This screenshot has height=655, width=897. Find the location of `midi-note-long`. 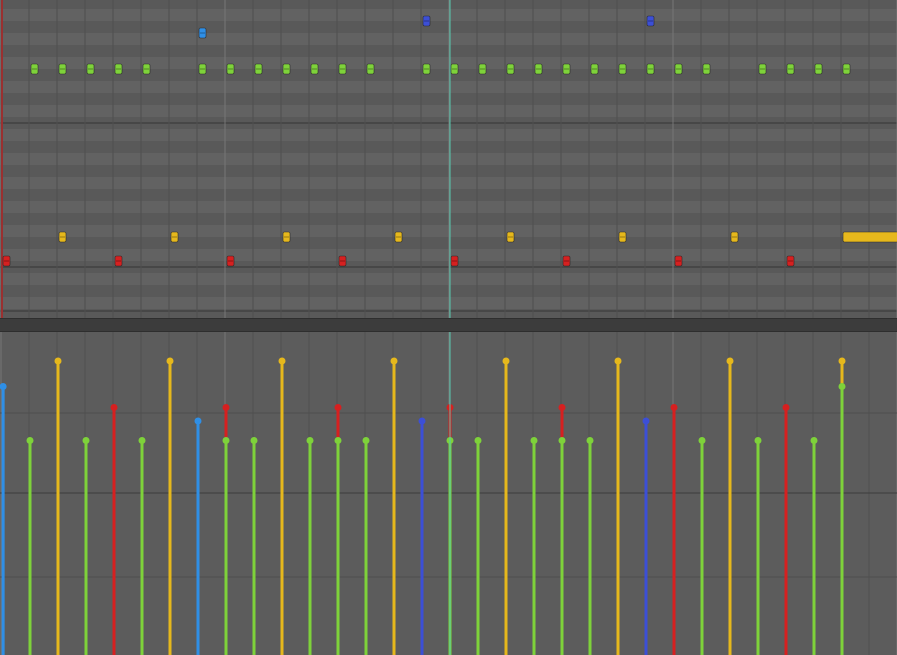

midi-note-long is located at coordinates (869, 237).